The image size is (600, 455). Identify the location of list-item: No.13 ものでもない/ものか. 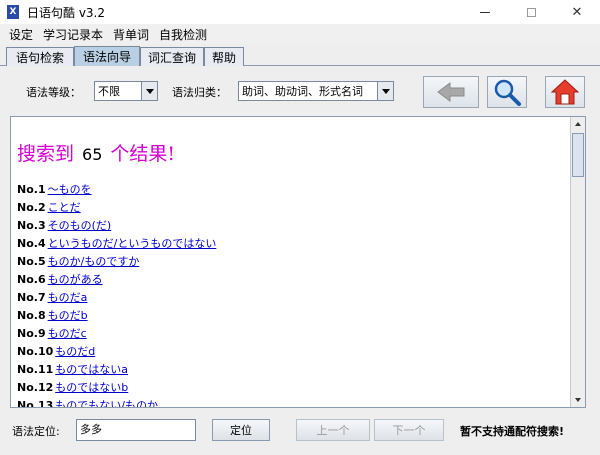
(292, 402).